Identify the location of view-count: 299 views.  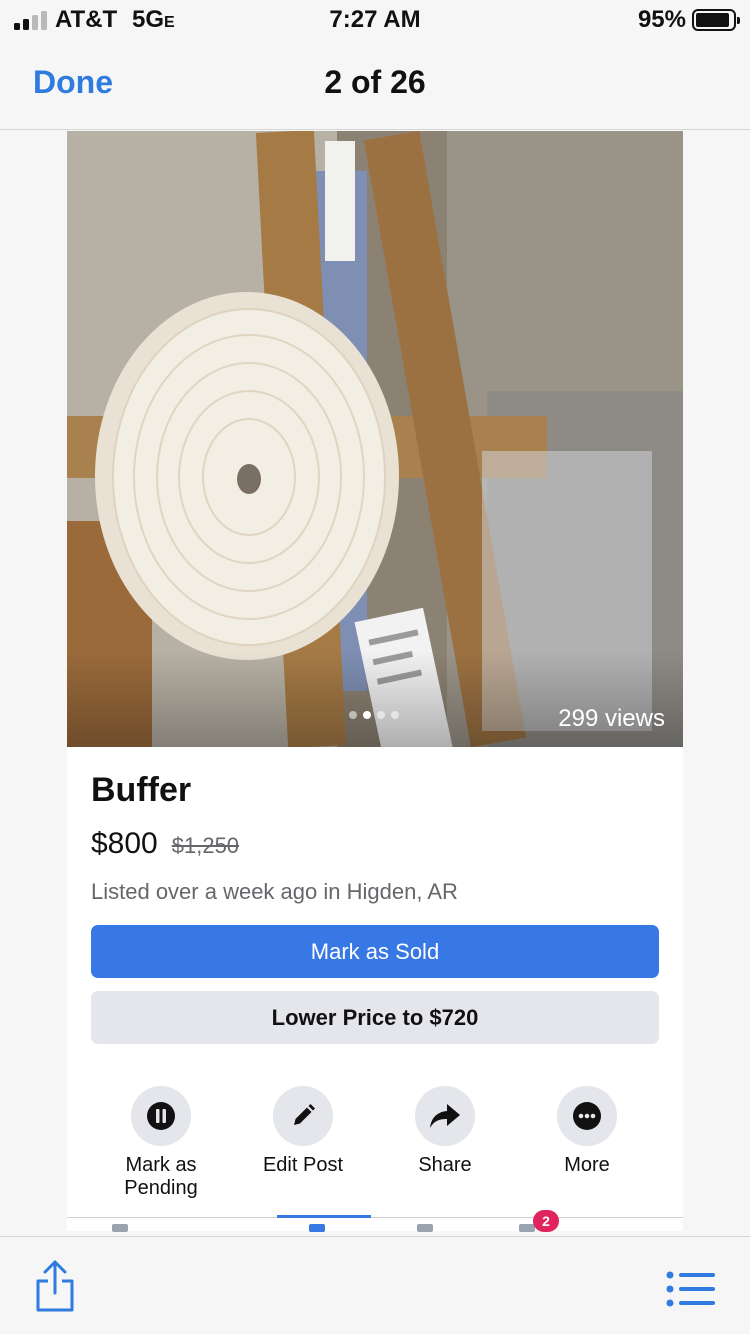
(611, 718).